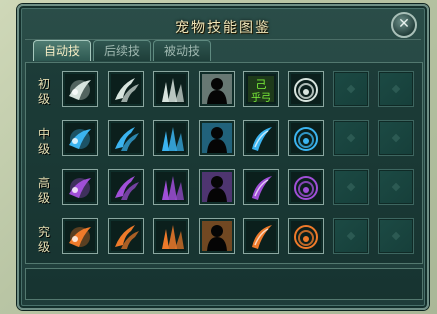  I want to click on silhouette-teal-icon, so click(217, 138).